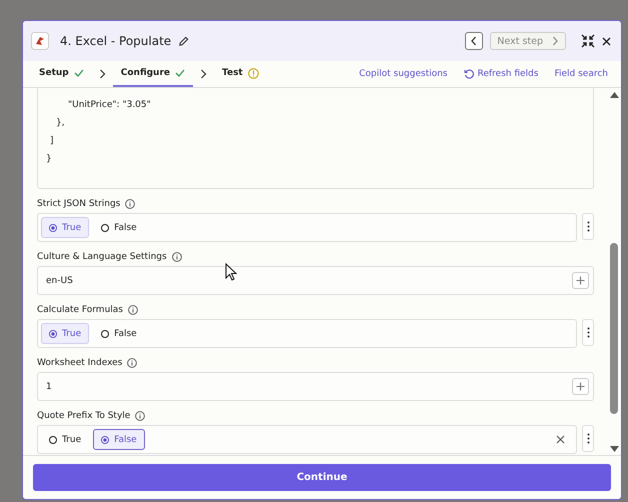 The image size is (628, 502). Describe the element at coordinates (581, 74) in the screenshot. I see `action-link: Field search` at that location.